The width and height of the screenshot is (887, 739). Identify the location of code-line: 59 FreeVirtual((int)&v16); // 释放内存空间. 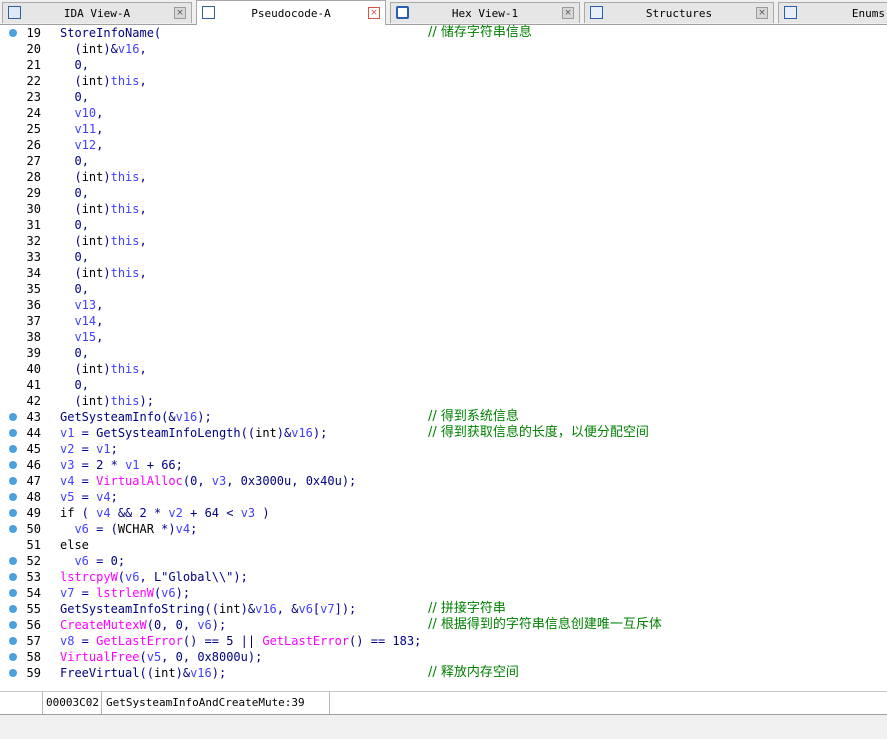
(443, 673).